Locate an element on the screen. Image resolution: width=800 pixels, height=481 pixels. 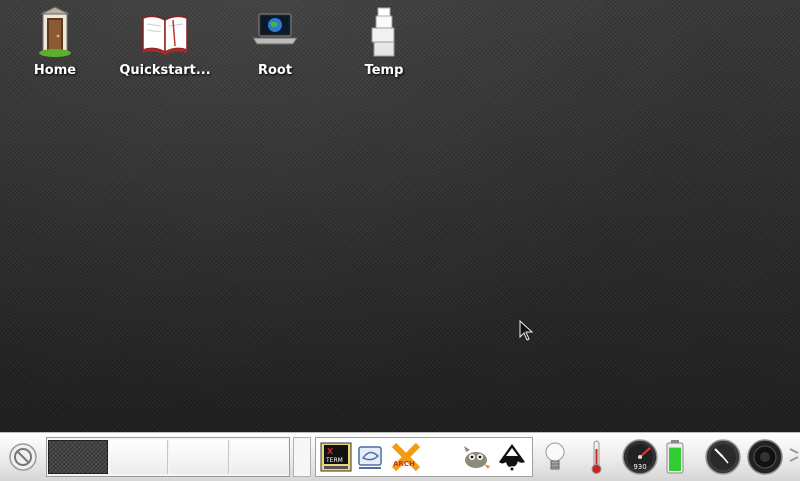
taskbar: X TERM ARCH 930 is located at coordinates (400, 456).